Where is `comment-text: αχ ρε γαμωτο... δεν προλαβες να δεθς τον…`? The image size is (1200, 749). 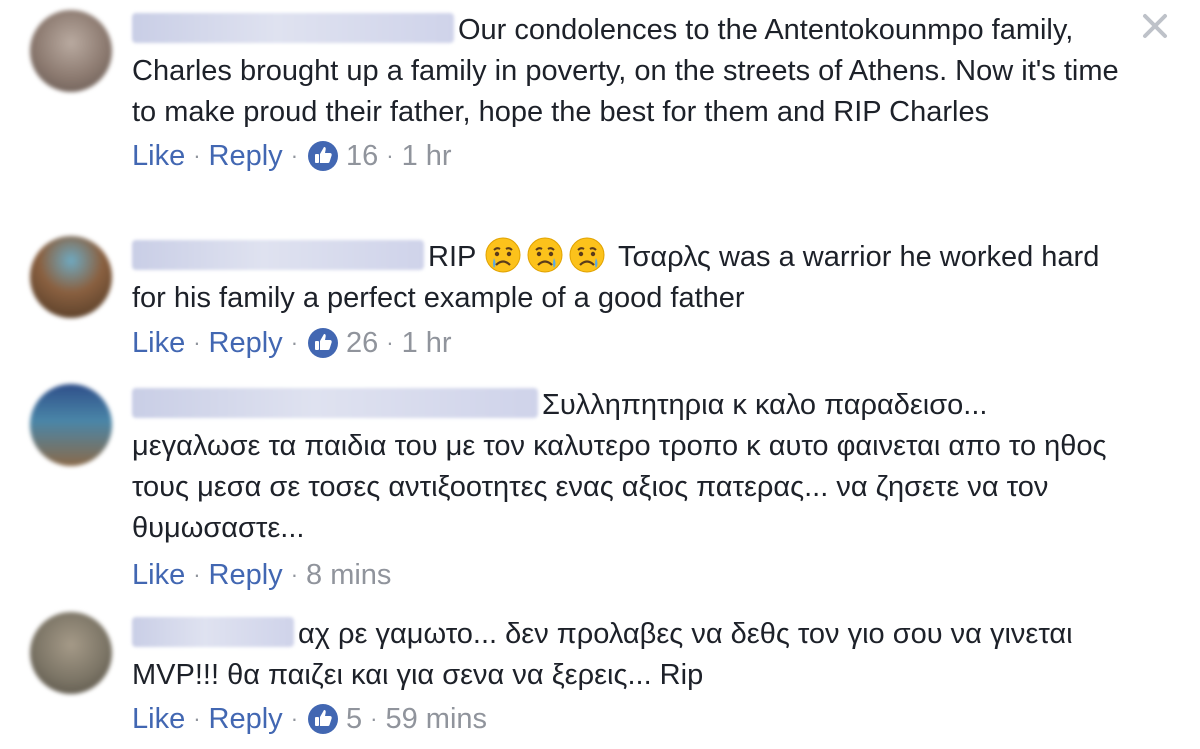 comment-text: αχ ρε γαμωτο... δεν προλαβες να δεθς τον… is located at coordinates (602, 654).